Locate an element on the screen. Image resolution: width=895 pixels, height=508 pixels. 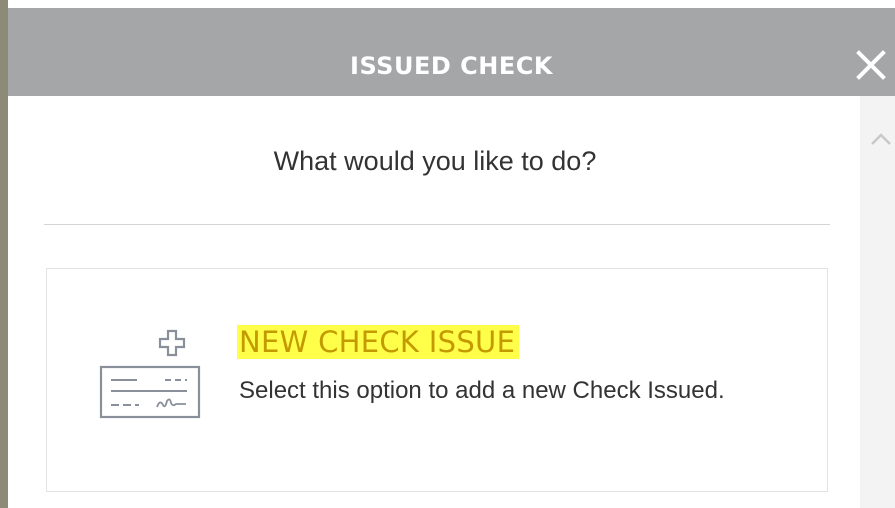
scroll-up-button is located at coordinates (881, 139).